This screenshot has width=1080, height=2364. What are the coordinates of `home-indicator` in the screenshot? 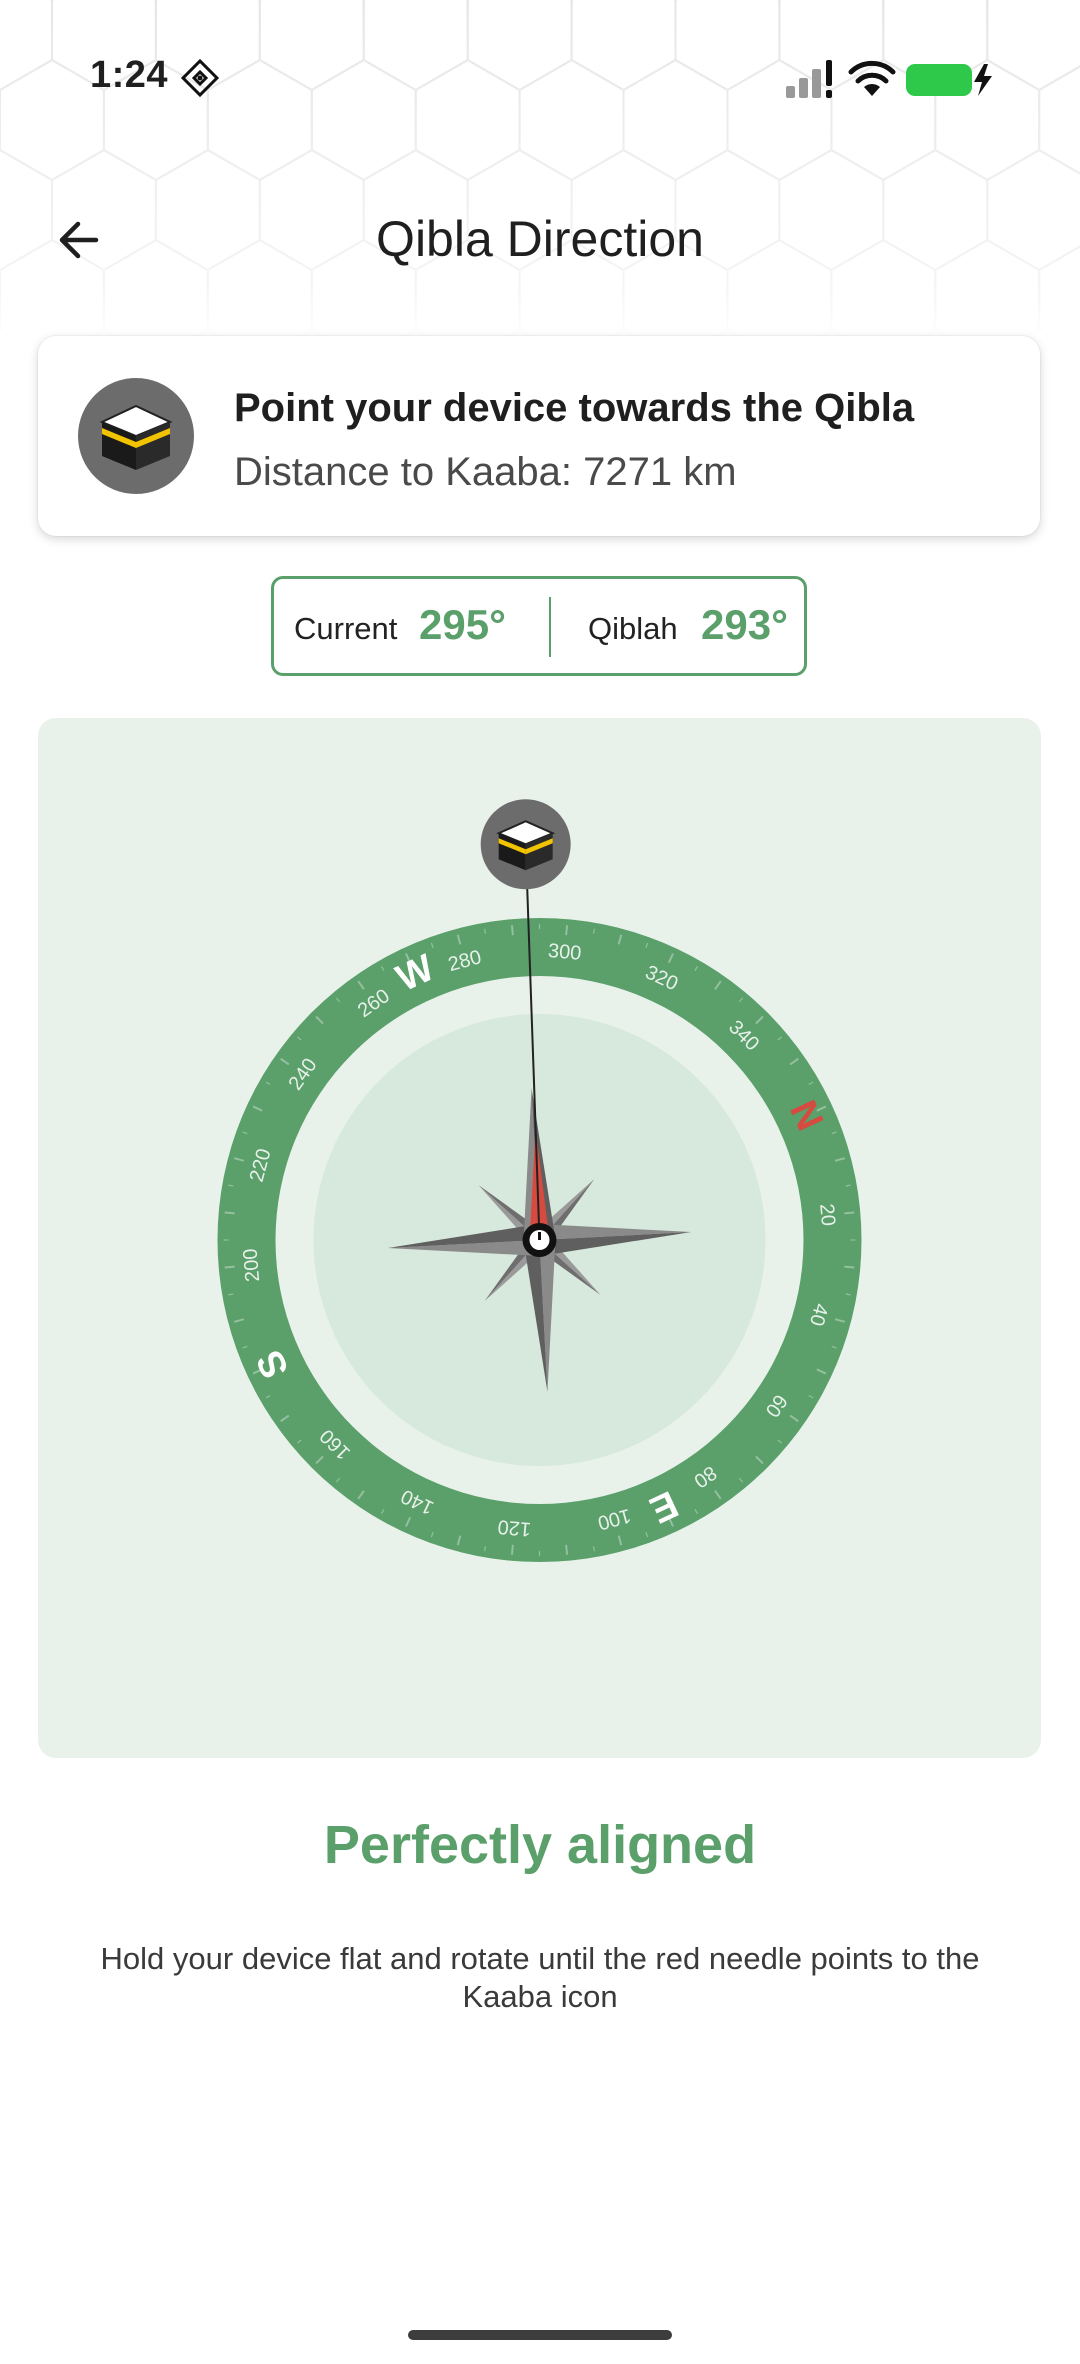 It's located at (540, 2335).